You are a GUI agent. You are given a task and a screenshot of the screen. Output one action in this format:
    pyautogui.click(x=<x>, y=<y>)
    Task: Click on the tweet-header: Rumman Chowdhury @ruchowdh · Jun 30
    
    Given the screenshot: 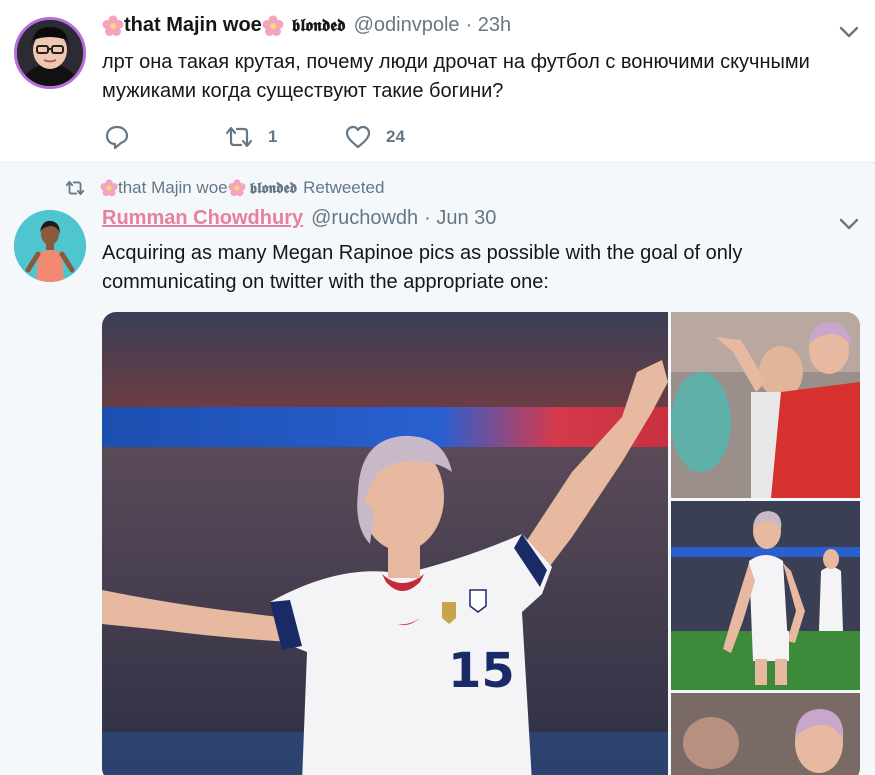 What is the action you would take?
    pyautogui.click(x=299, y=218)
    